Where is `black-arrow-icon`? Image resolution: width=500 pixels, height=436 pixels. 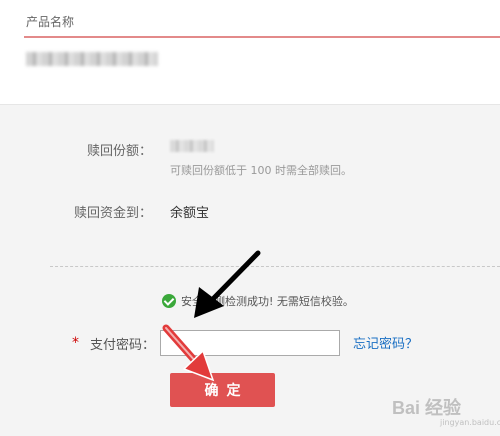 black-arrow-icon is located at coordinates (227, 284).